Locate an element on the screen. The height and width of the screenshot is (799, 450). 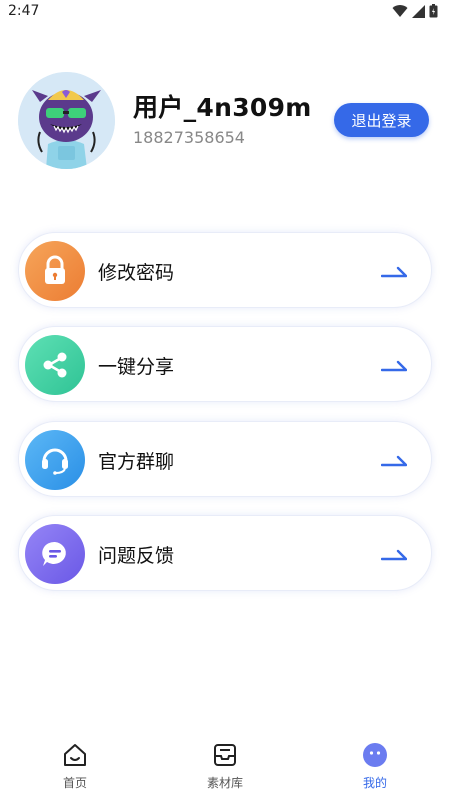
avatar-image is located at coordinates (66, 120).